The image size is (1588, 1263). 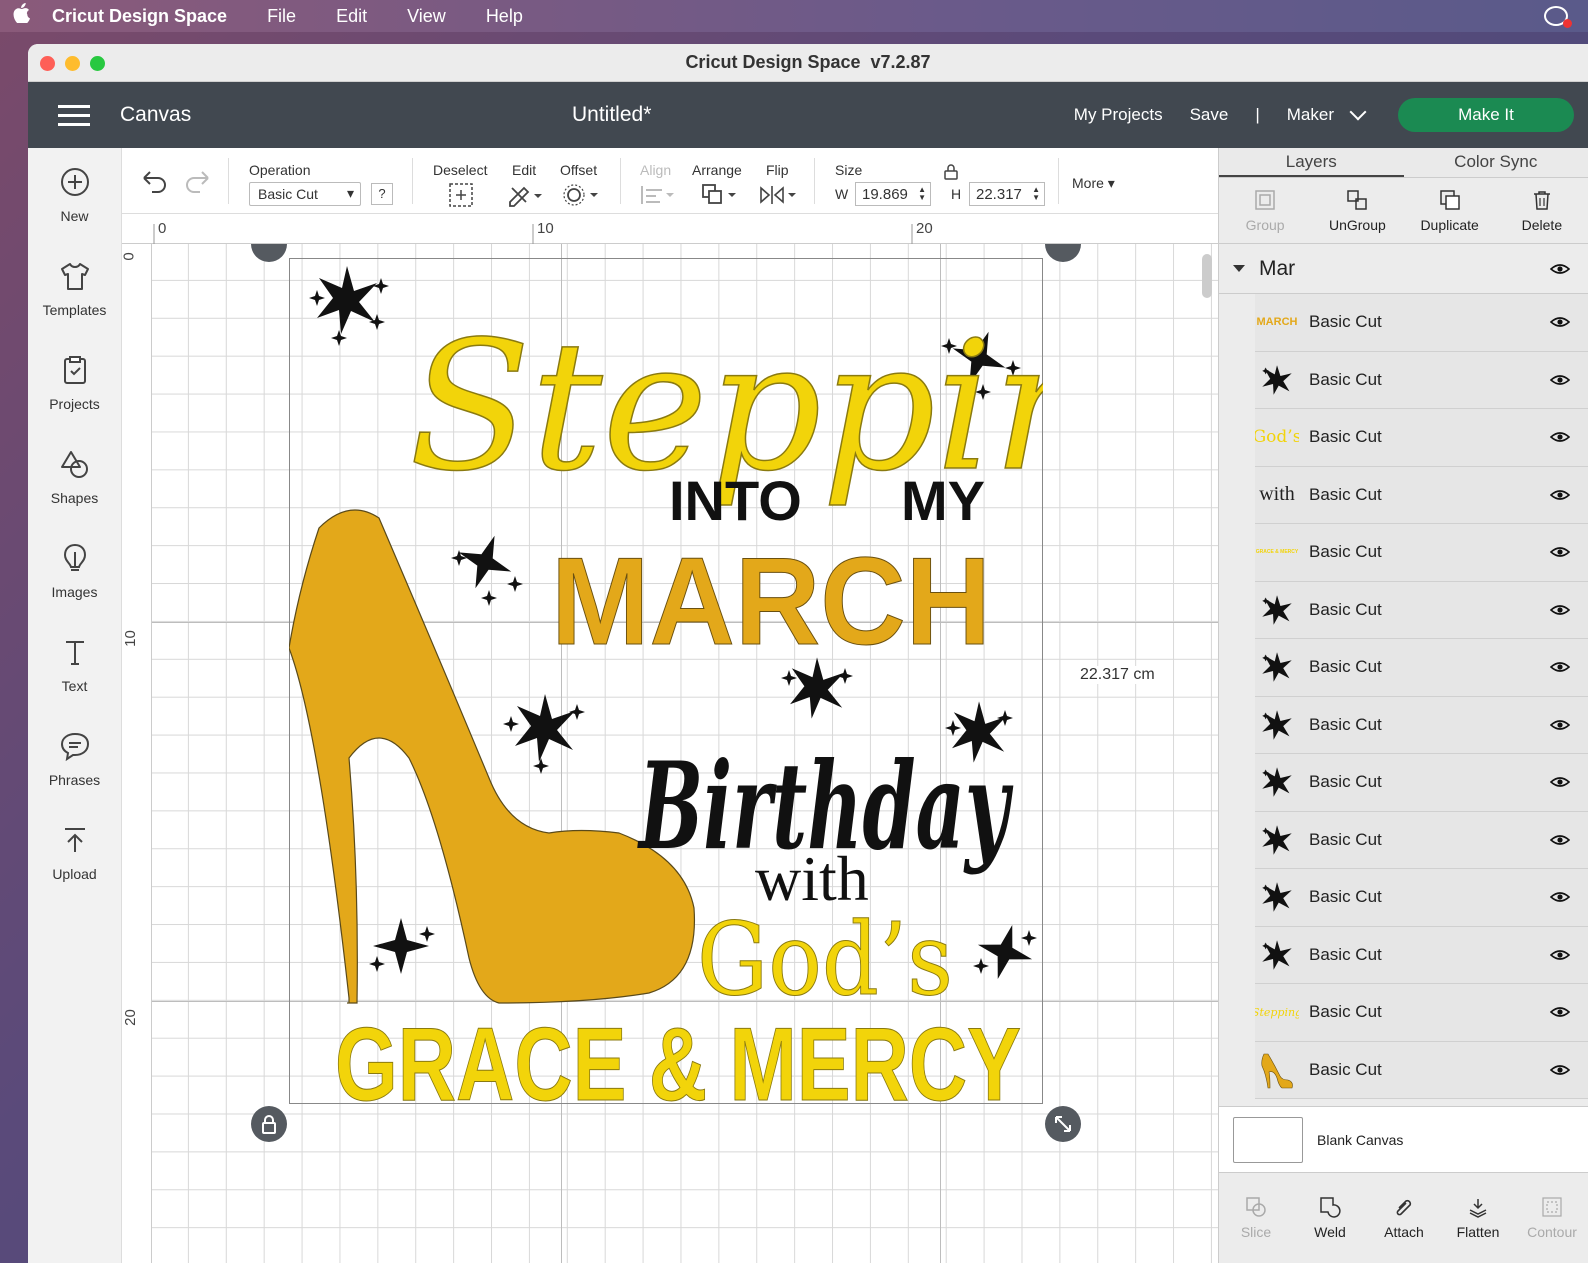 I want to click on minimize-window-button, so click(x=72, y=63).